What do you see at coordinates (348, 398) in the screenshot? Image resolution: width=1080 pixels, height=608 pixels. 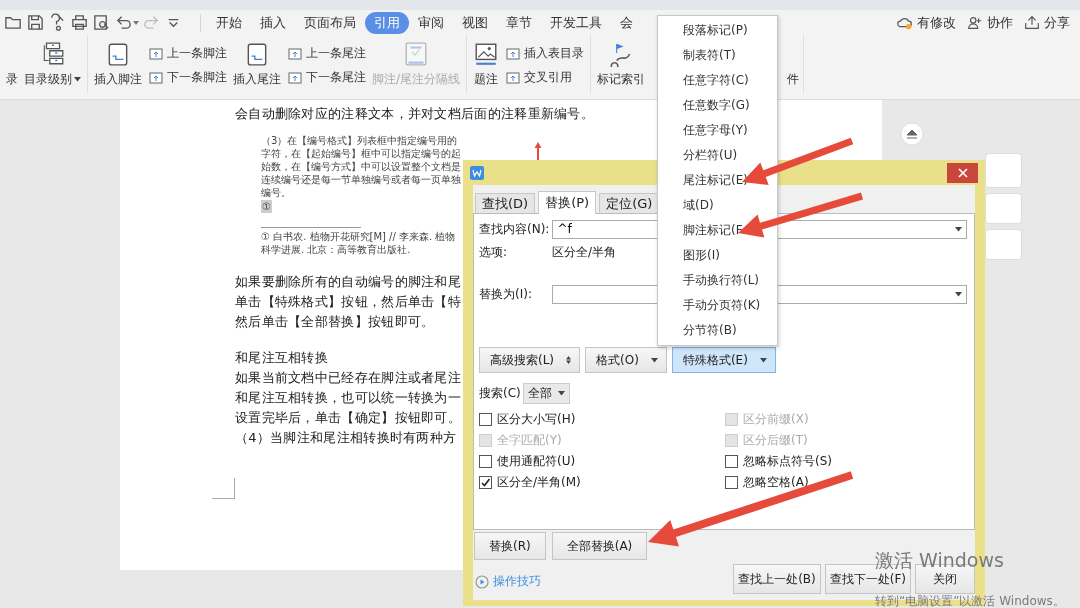 I see `paragraph-line: 和尾注互相转换，也可以统一转换为一` at bounding box center [348, 398].